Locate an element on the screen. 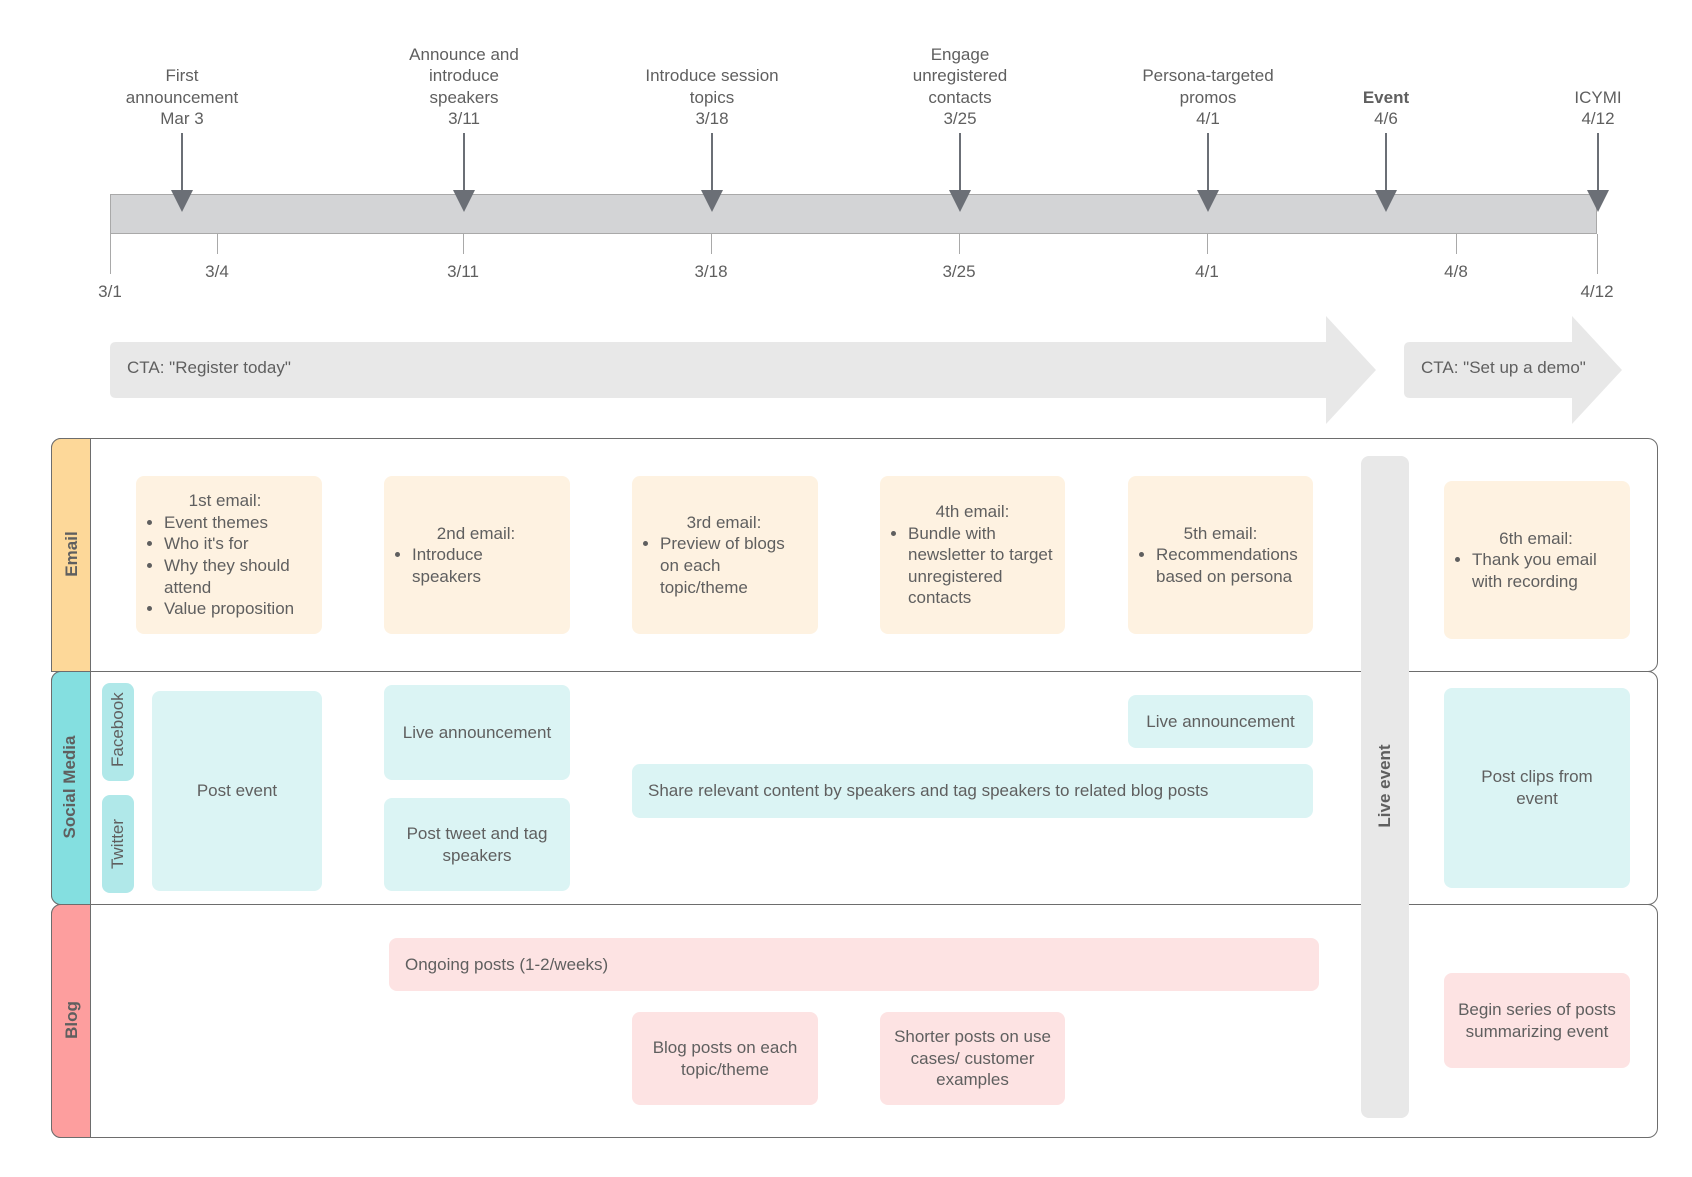 This screenshot has height=1177, width=1692. live-announcement-card: Live announcement is located at coordinates (477, 732).